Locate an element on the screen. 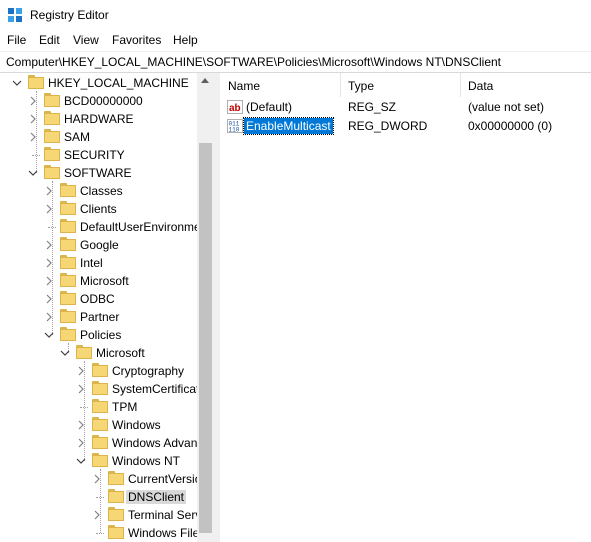  menu-bar: File Edit View Favorites Help is located at coordinates (295, 40).